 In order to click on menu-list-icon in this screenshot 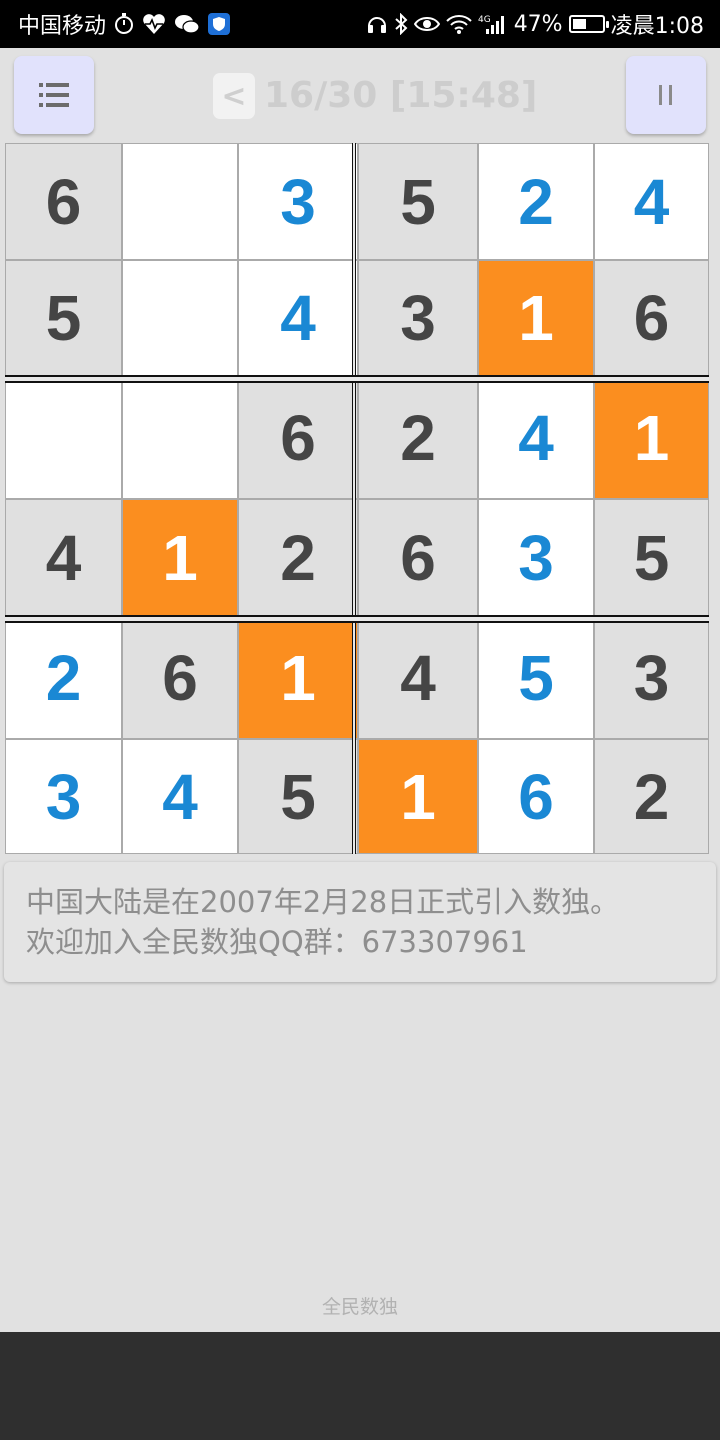, I will do `click(54, 95)`.